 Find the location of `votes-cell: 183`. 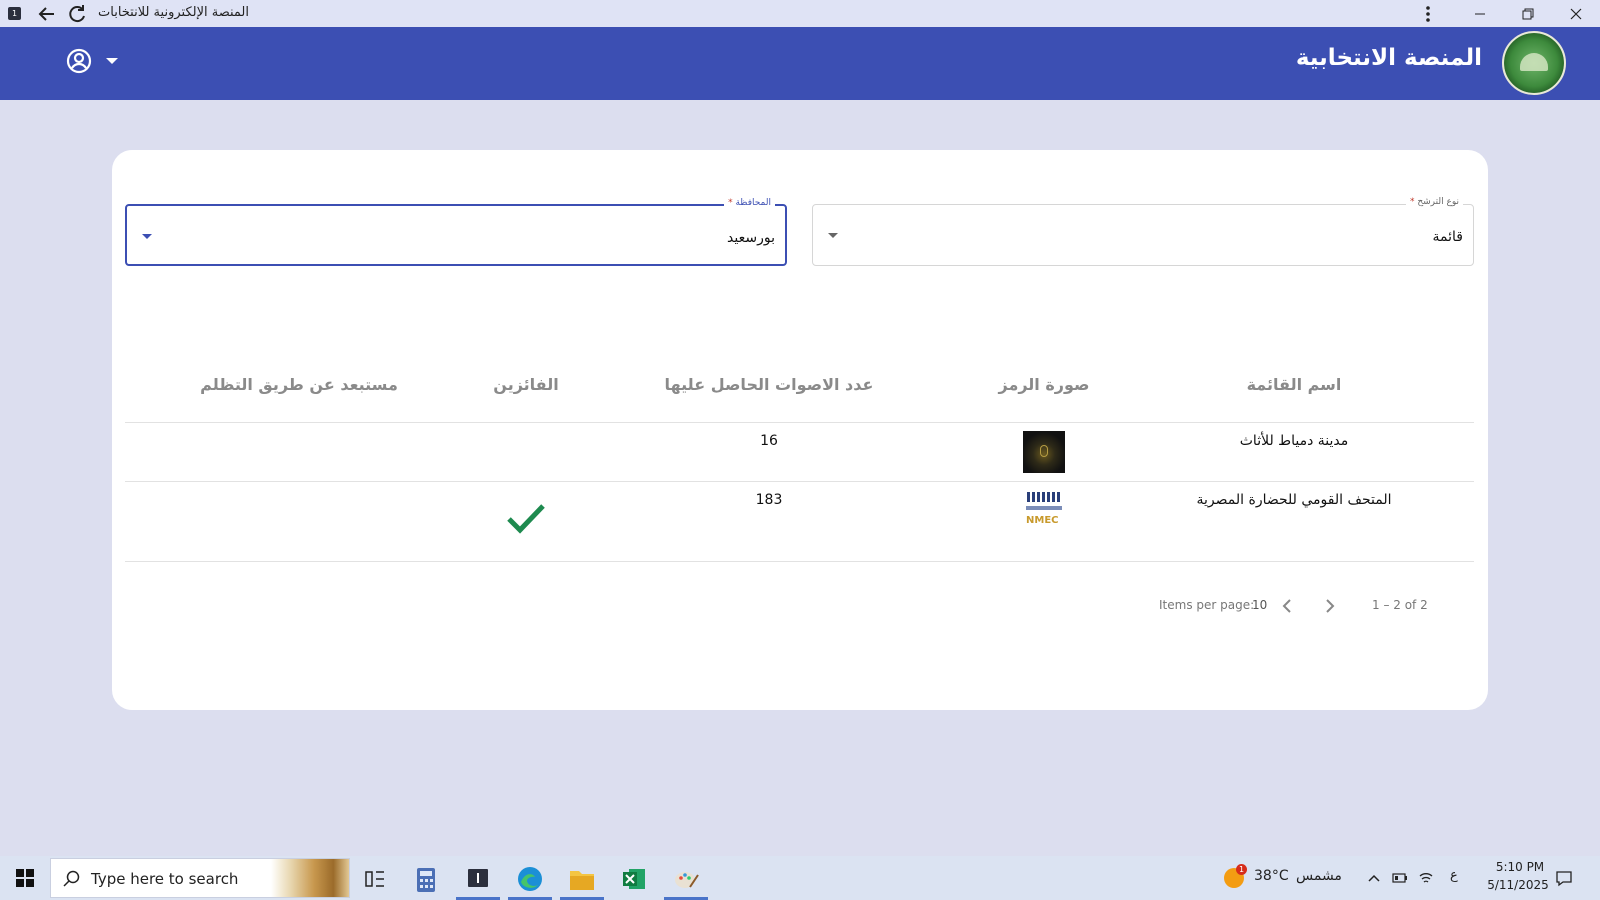

votes-cell: 183 is located at coordinates (769, 500).